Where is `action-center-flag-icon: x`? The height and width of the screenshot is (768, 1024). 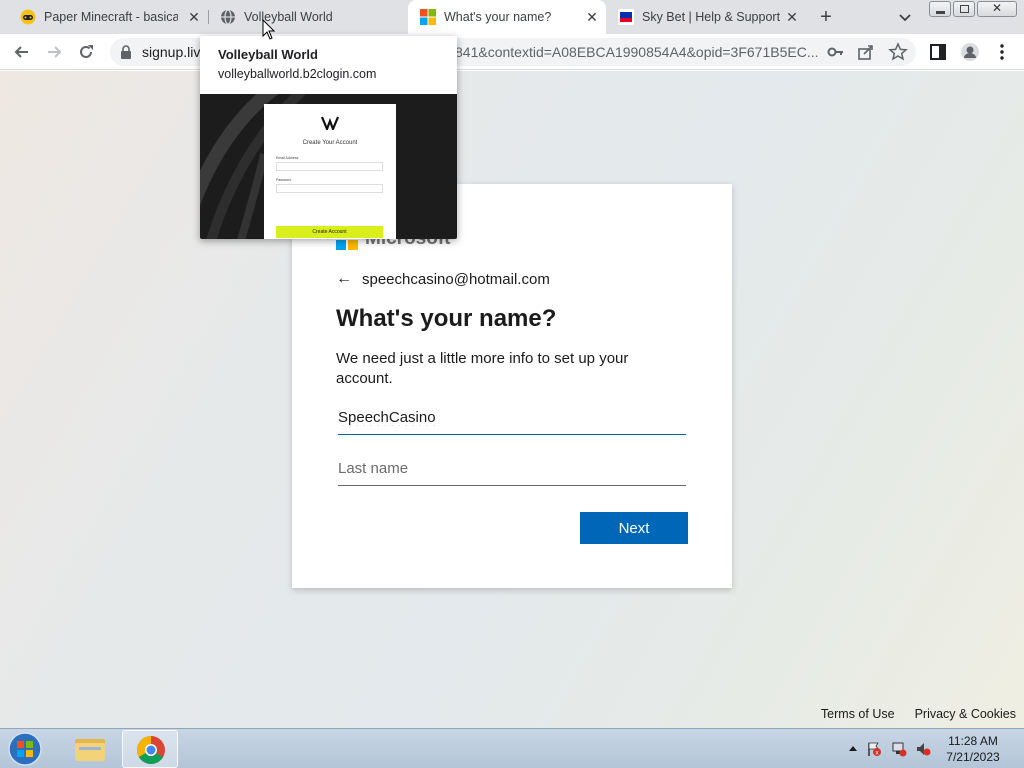
action-center-flag-icon: x is located at coordinates (874, 749).